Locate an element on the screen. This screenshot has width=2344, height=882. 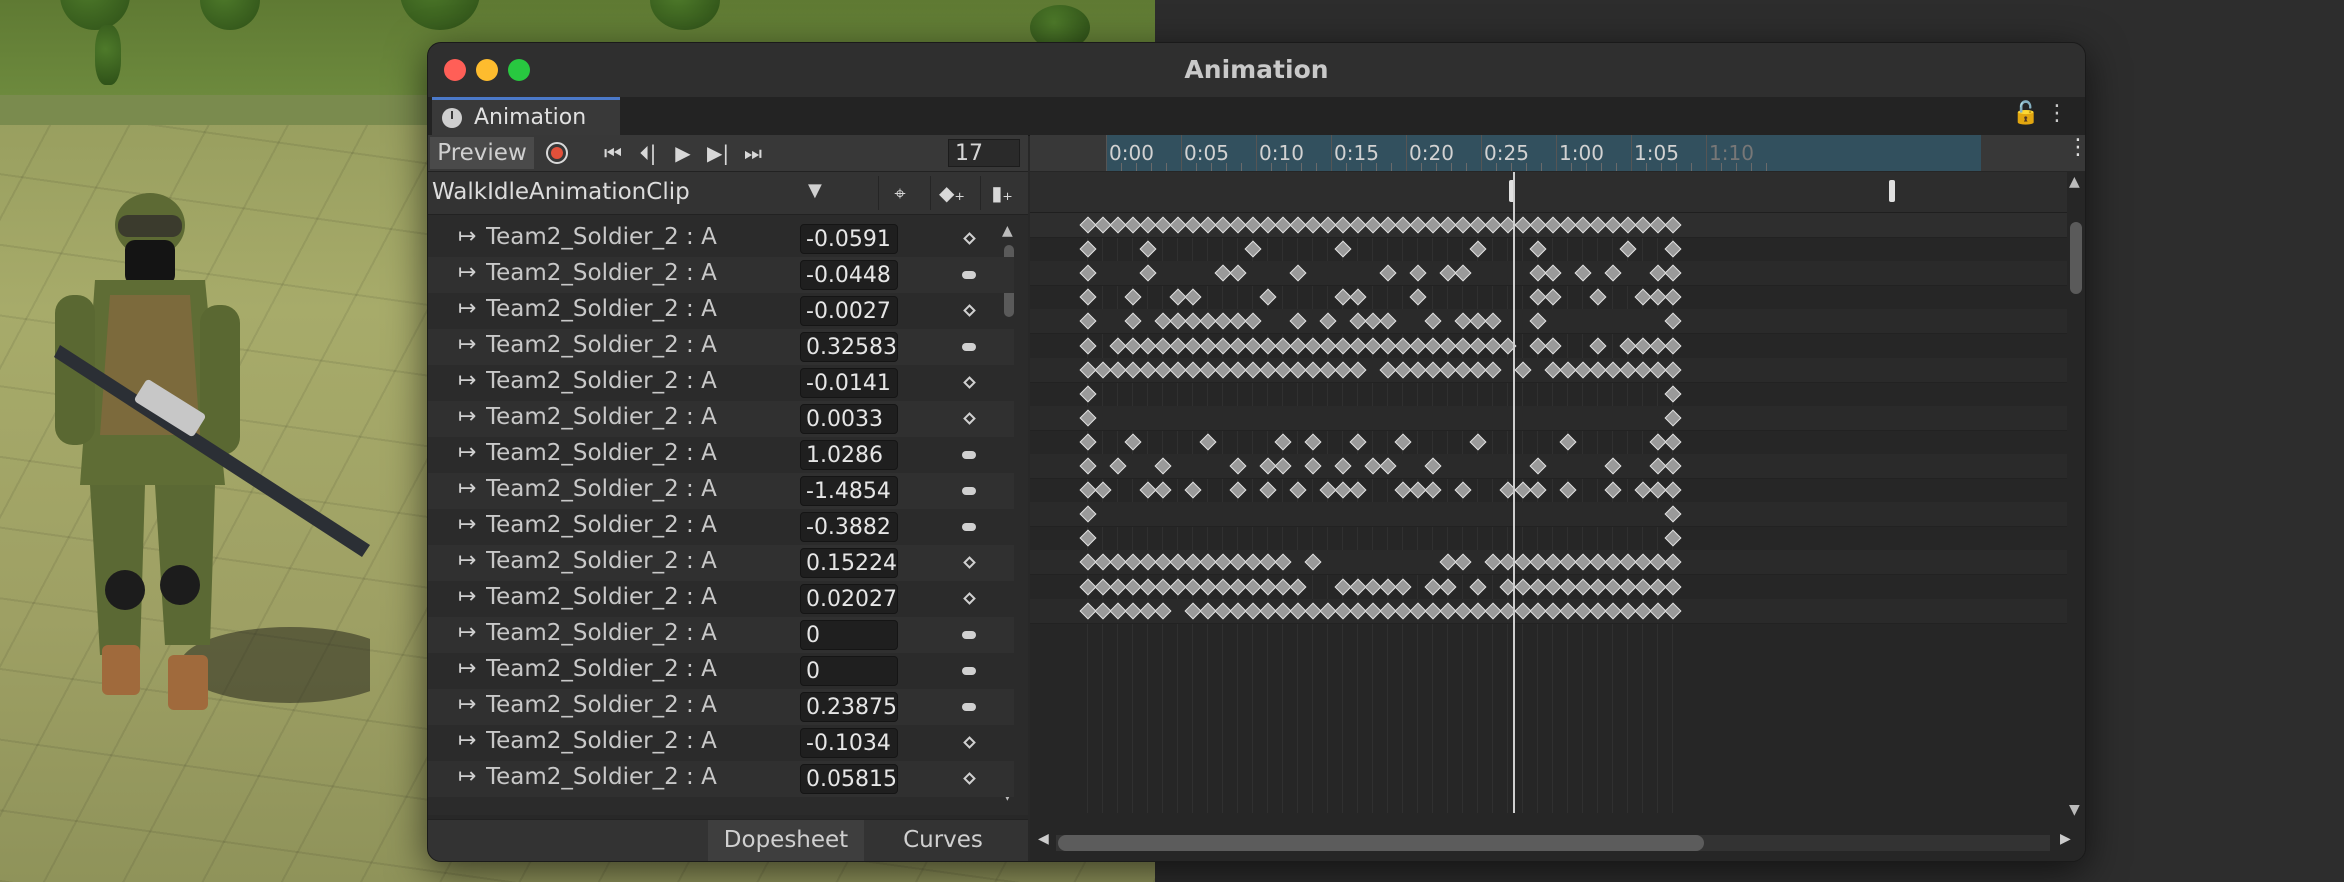
property-row: ↦ Team2_Soldier_2 : Animator 0.32583 is located at coordinates (721, 347).